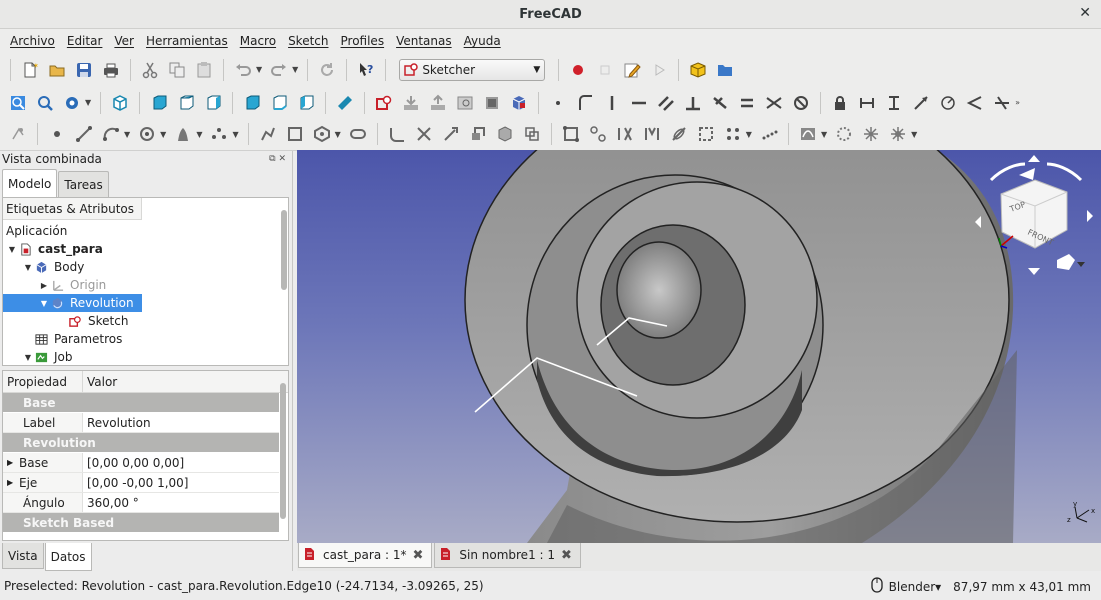 This screenshot has height=600, width=1101. I want to click on carbon-copy-icon, so click(505, 134).